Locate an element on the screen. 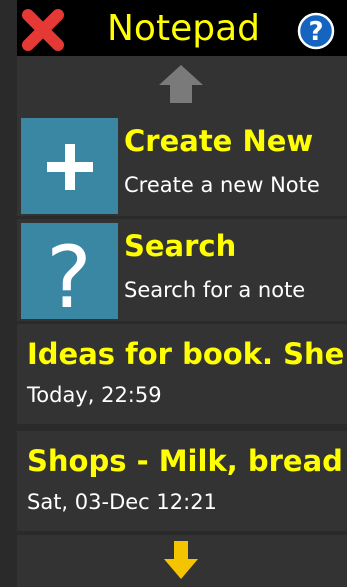 The image size is (347, 587). note-date: Today, 22:59 is located at coordinates (94, 395).